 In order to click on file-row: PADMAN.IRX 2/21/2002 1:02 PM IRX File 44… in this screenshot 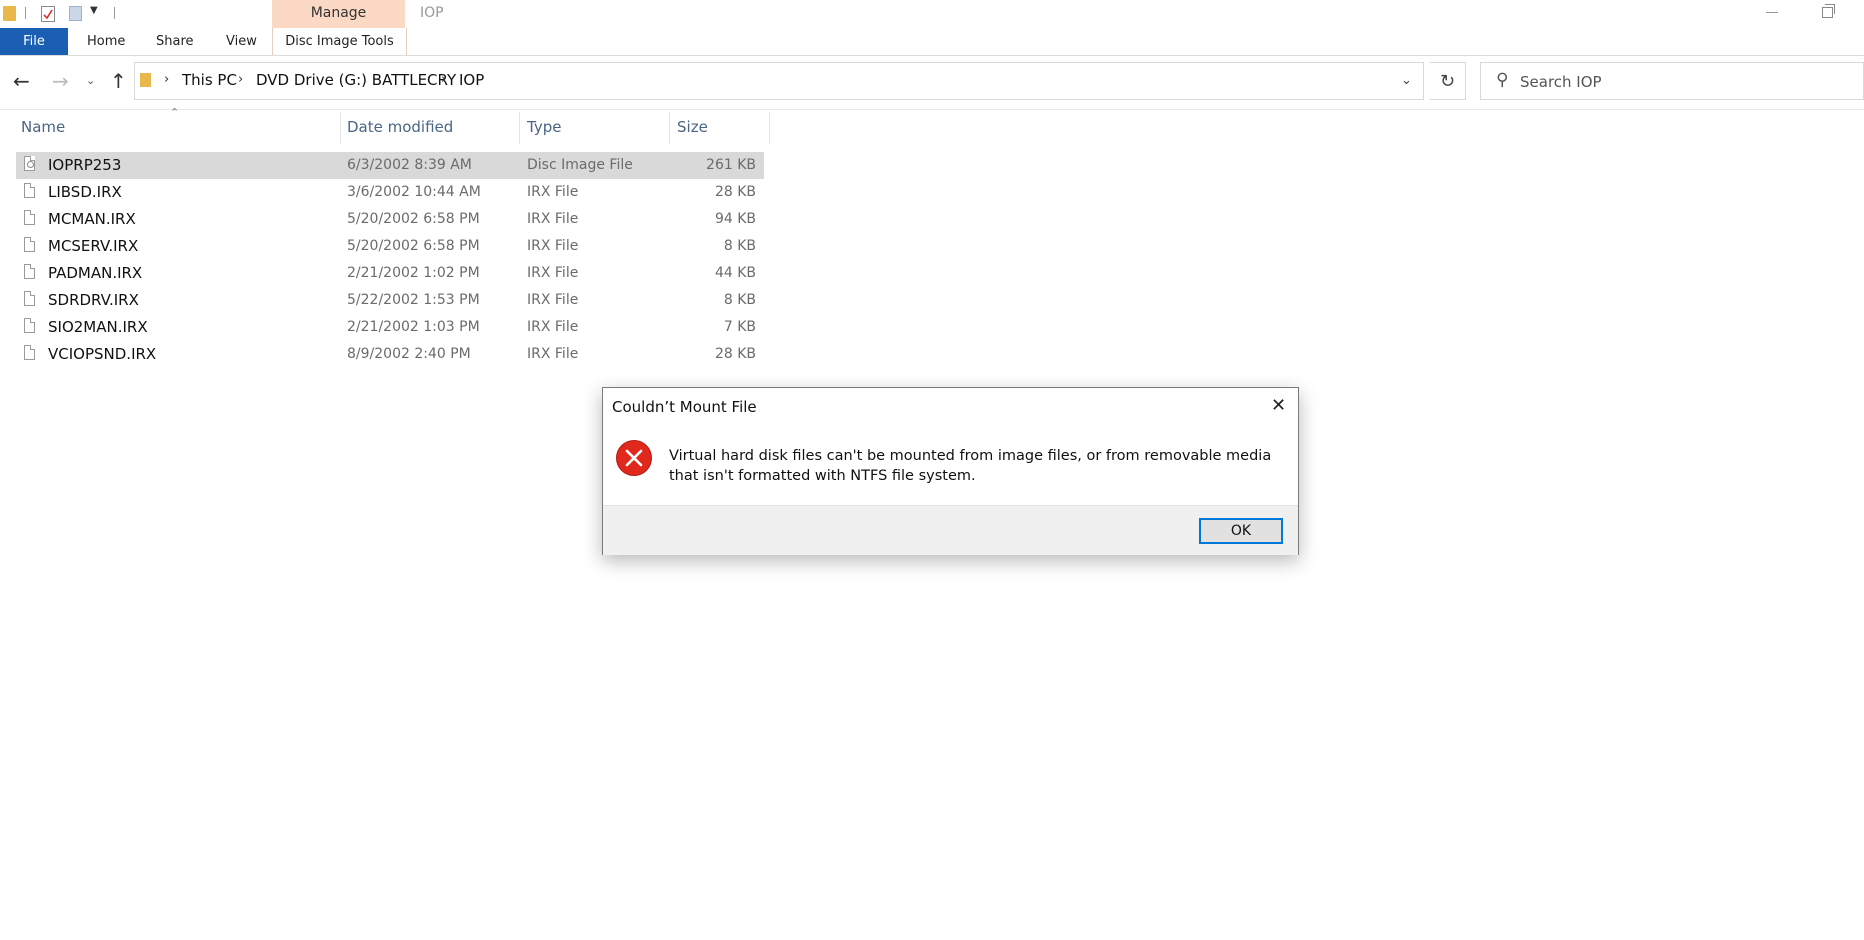, I will do `click(390, 273)`.